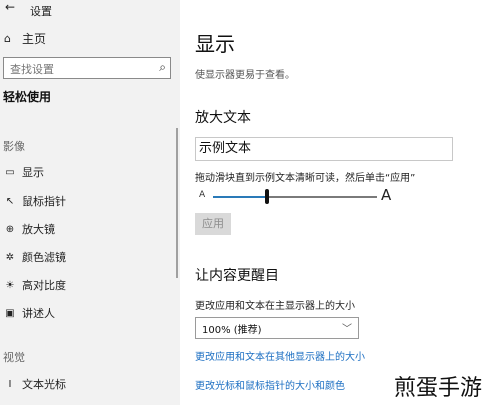 The width and height of the screenshot is (500, 405). I want to click on high-contrast-icon: ☀, so click(10, 285).